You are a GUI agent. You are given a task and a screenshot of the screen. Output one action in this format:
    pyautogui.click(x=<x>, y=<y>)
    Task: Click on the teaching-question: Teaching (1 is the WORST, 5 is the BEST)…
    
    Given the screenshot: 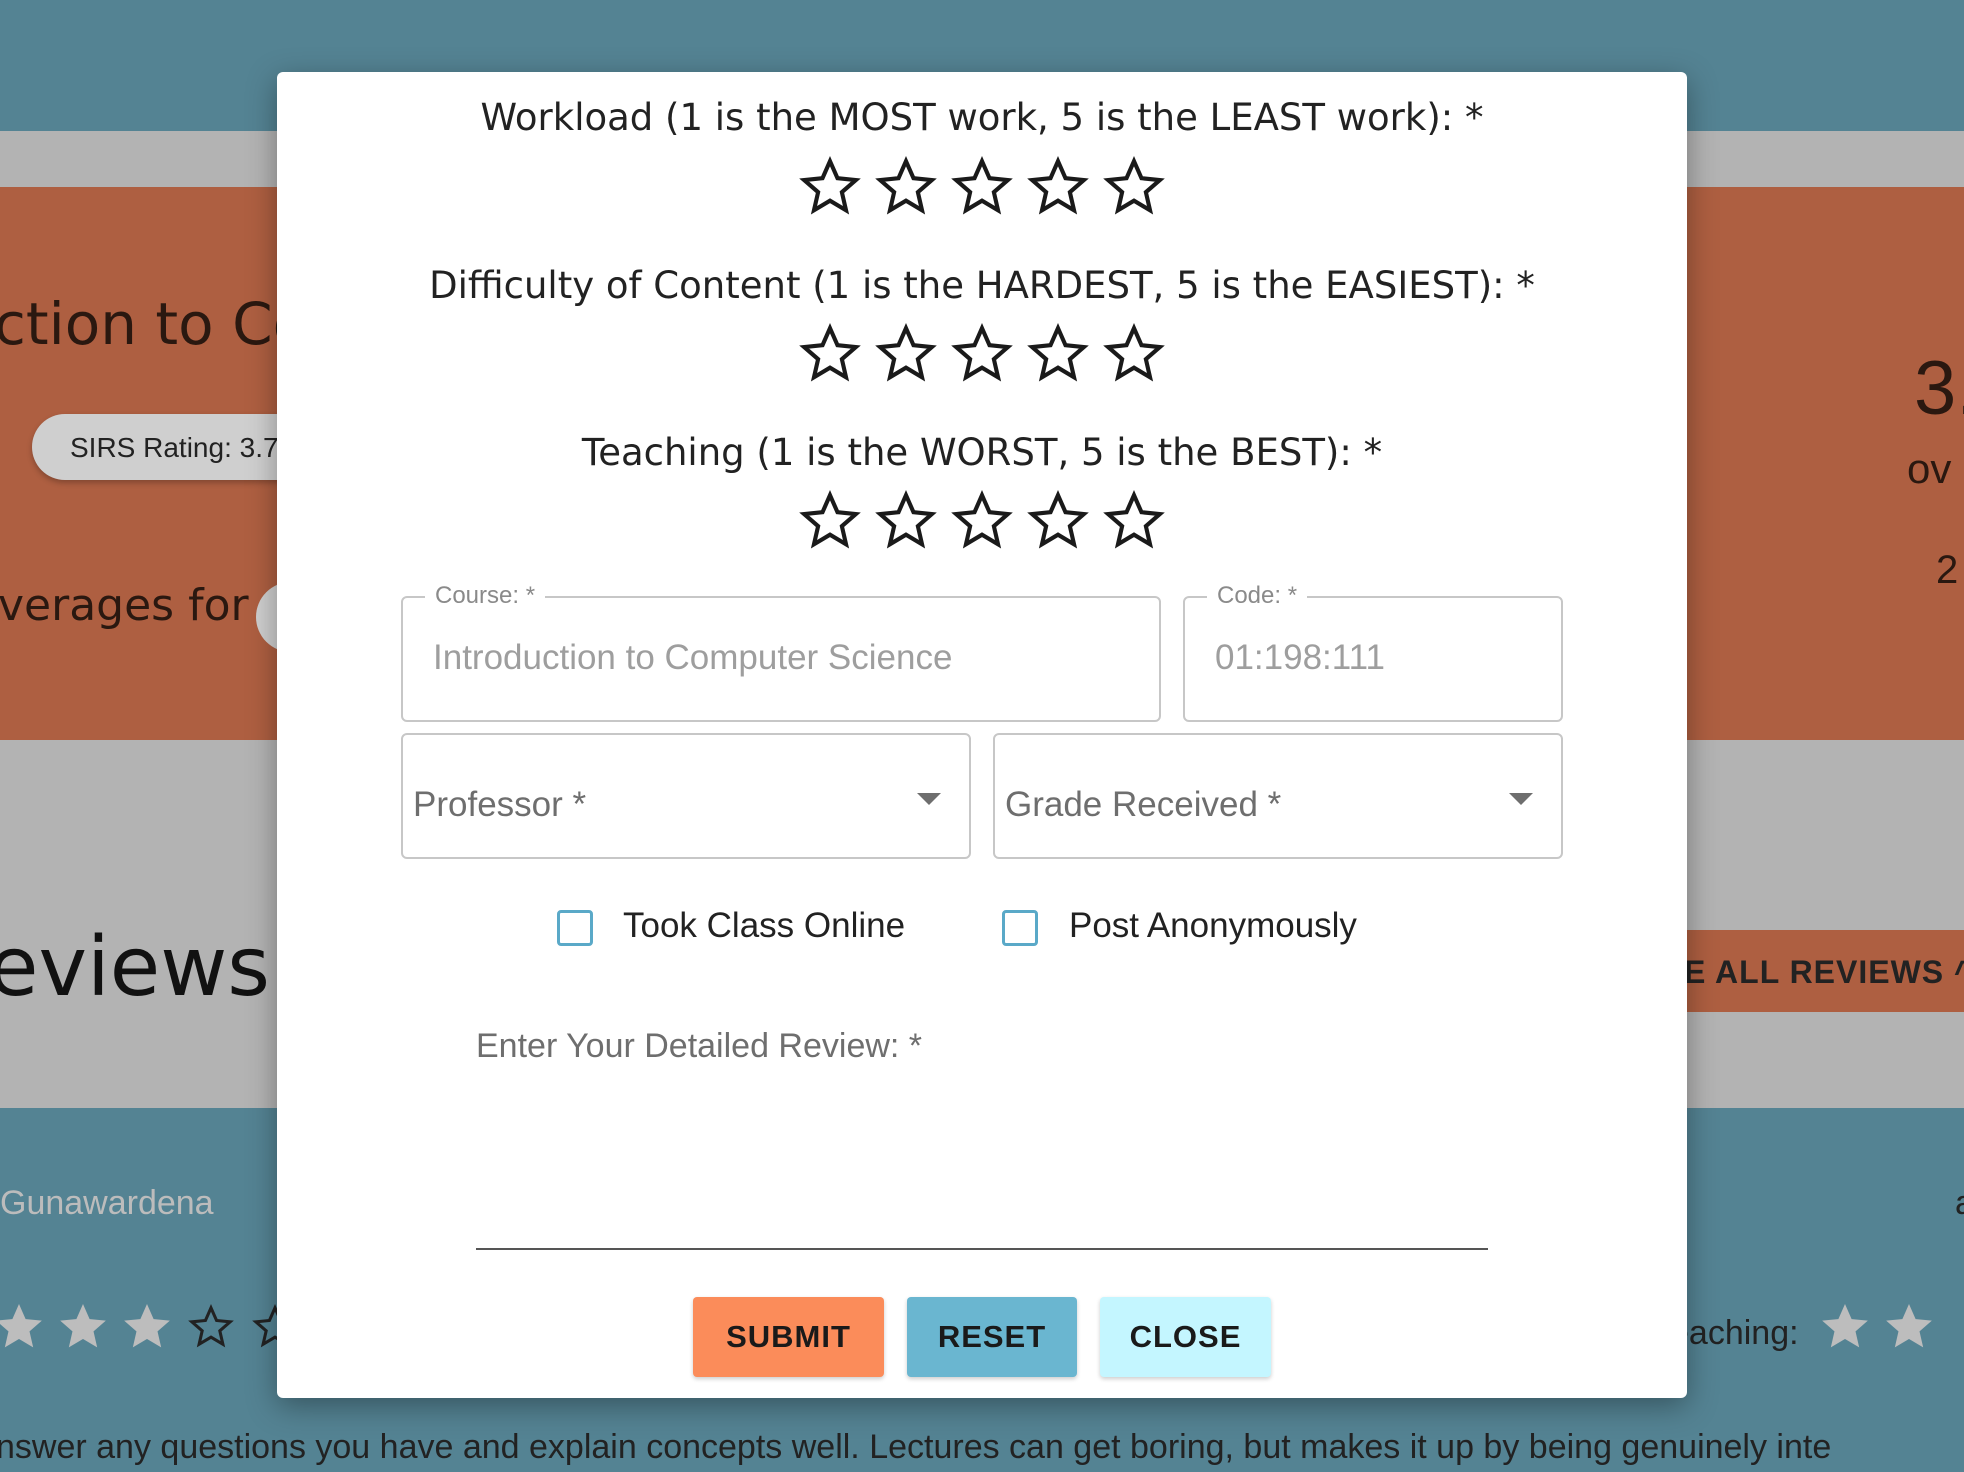 What is the action you would take?
    pyautogui.click(x=982, y=452)
    